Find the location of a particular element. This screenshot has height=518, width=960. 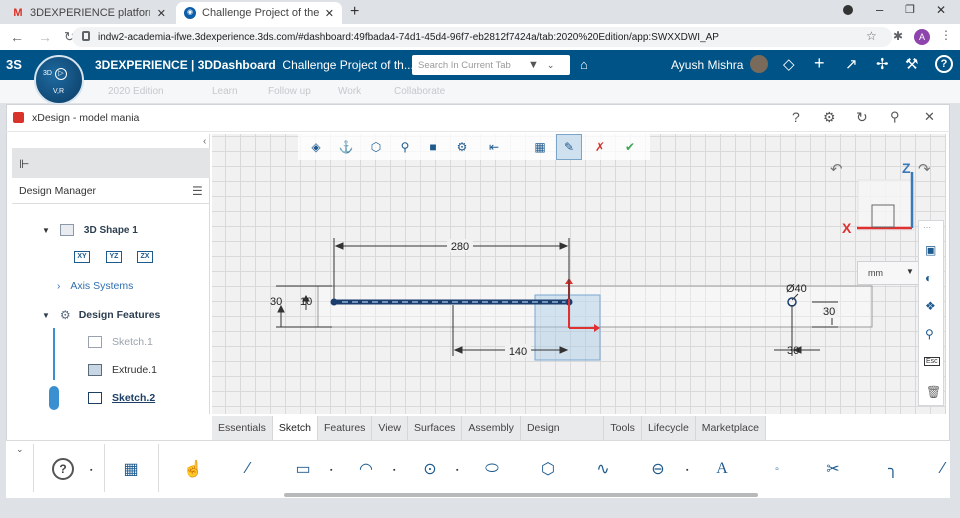

dim-30-left-label: 30 is located at coordinates (276, 302).